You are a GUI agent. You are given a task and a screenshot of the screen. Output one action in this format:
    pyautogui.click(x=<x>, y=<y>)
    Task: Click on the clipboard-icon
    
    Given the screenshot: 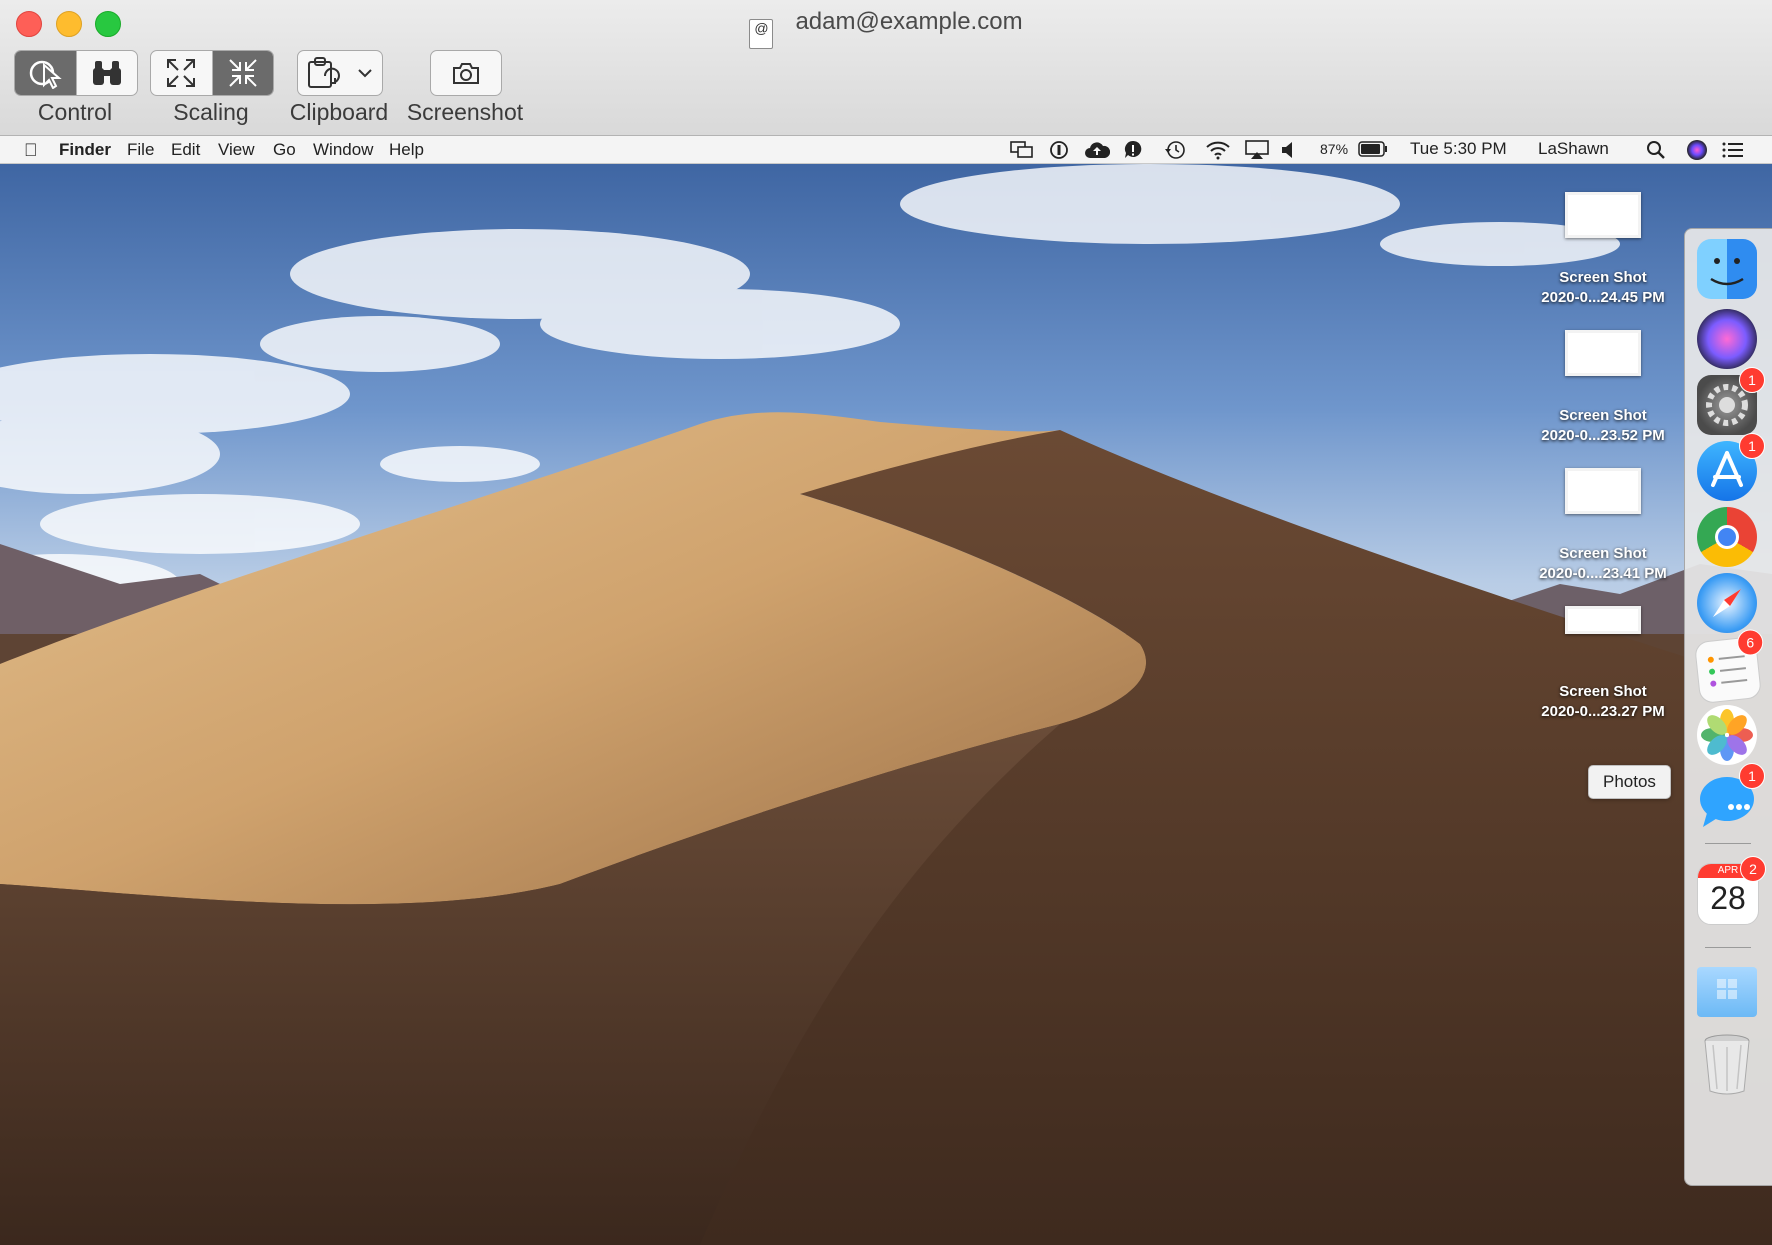 What is the action you would take?
    pyautogui.click(x=324, y=72)
    